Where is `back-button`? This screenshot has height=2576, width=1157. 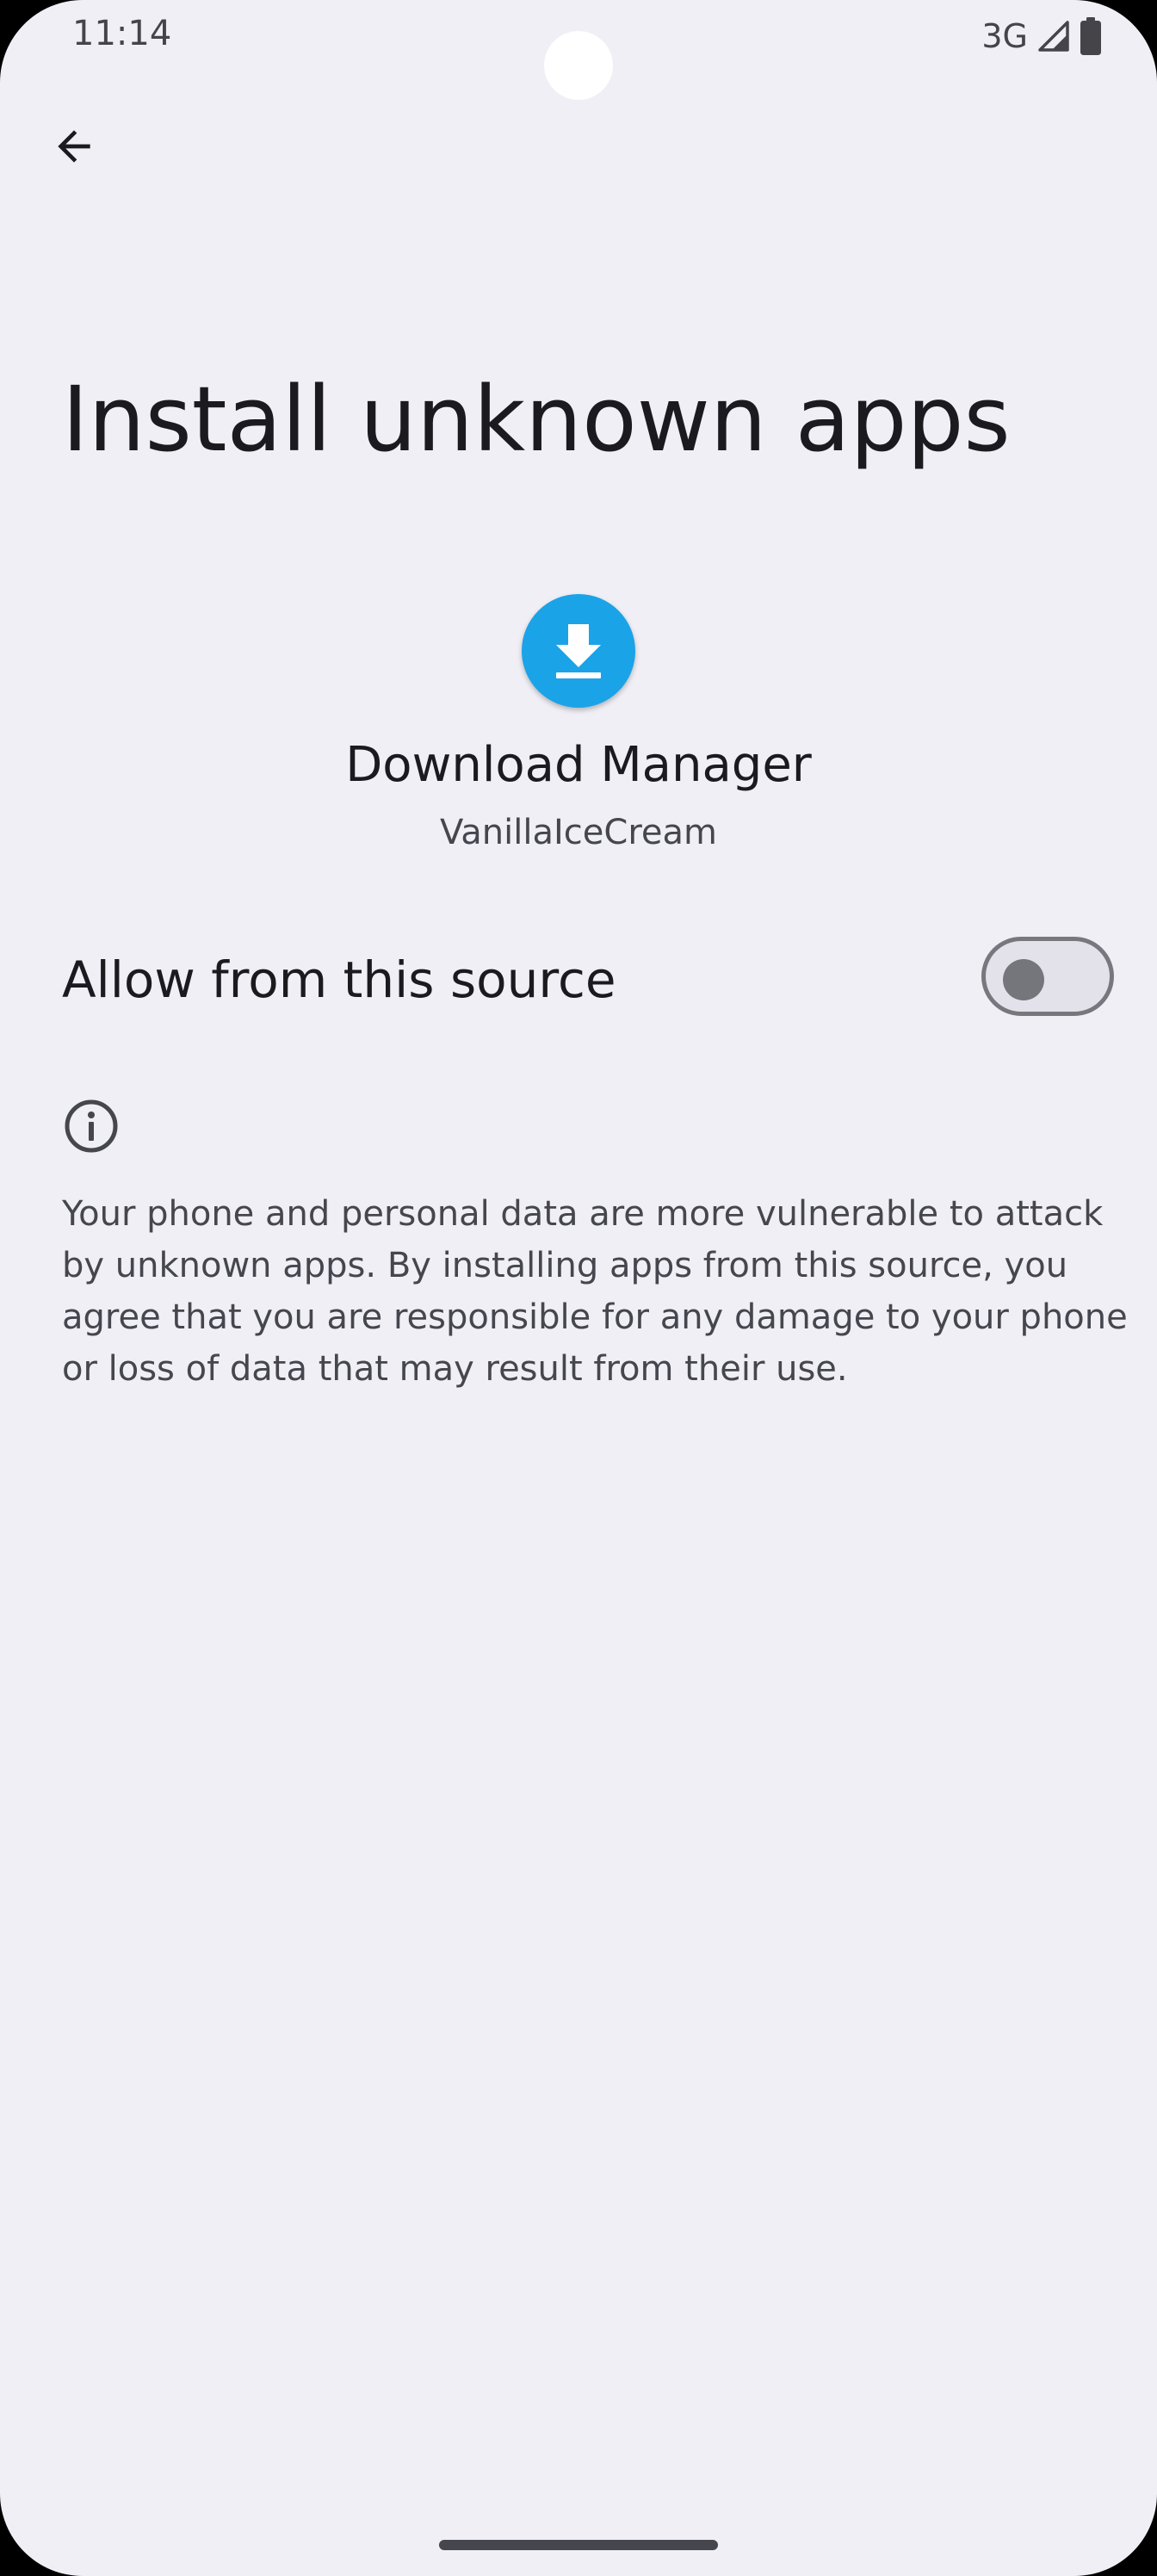 back-button is located at coordinates (74, 146).